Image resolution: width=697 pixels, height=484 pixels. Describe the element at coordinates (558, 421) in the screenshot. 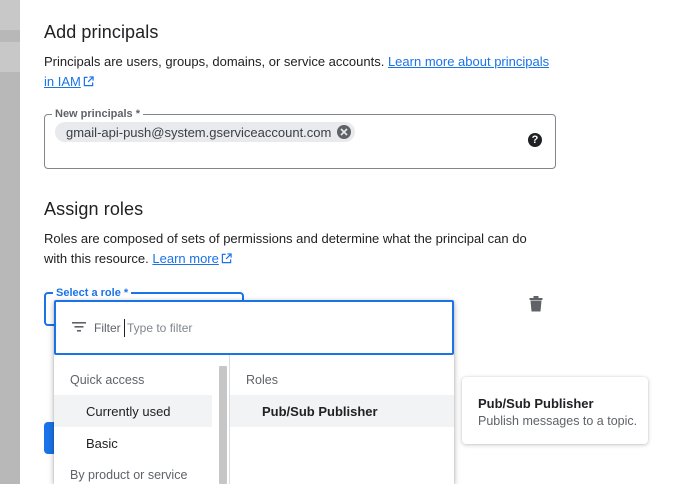

I see `role-info-description: Publish messages to a topic.` at that location.